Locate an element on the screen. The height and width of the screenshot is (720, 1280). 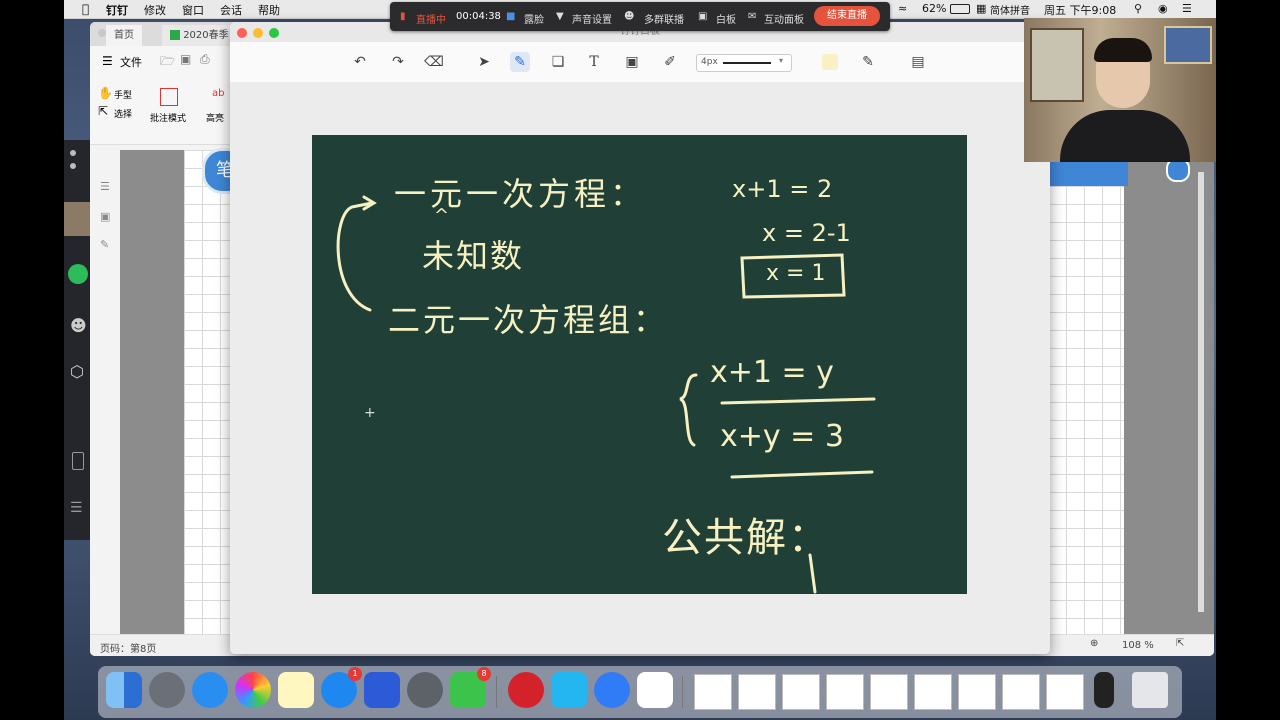
arrow-curve is located at coordinates (356, 253).